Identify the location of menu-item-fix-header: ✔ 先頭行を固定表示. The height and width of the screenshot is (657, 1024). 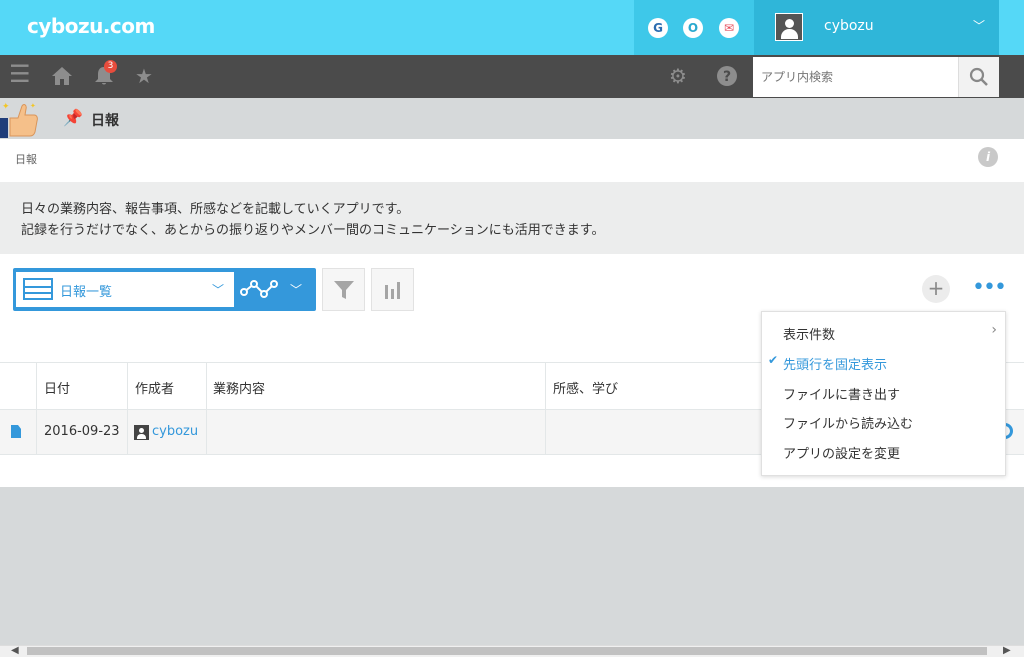
(883, 362).